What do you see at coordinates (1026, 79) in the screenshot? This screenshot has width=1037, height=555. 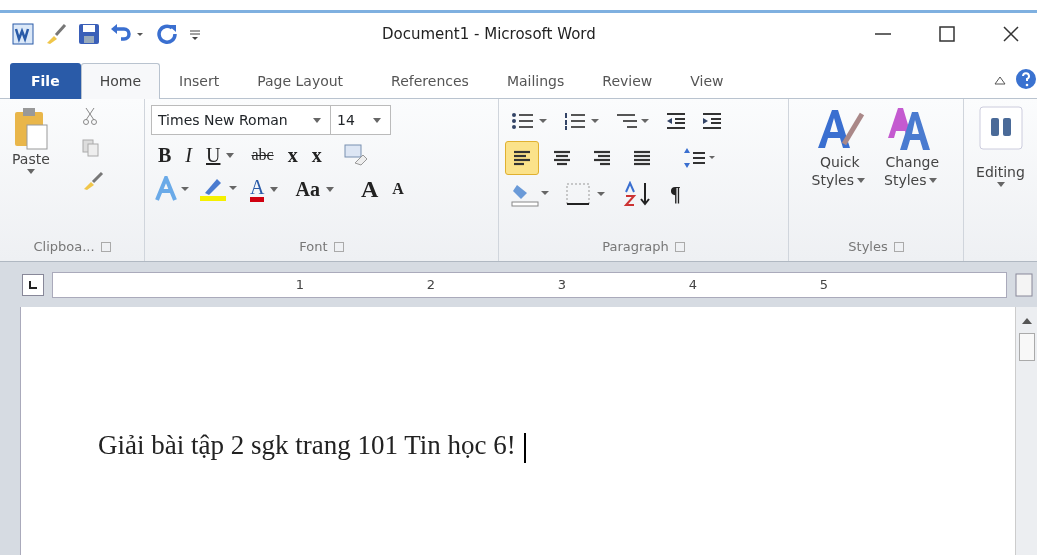 I see `help-icon` at bounding box center [1026, 79].